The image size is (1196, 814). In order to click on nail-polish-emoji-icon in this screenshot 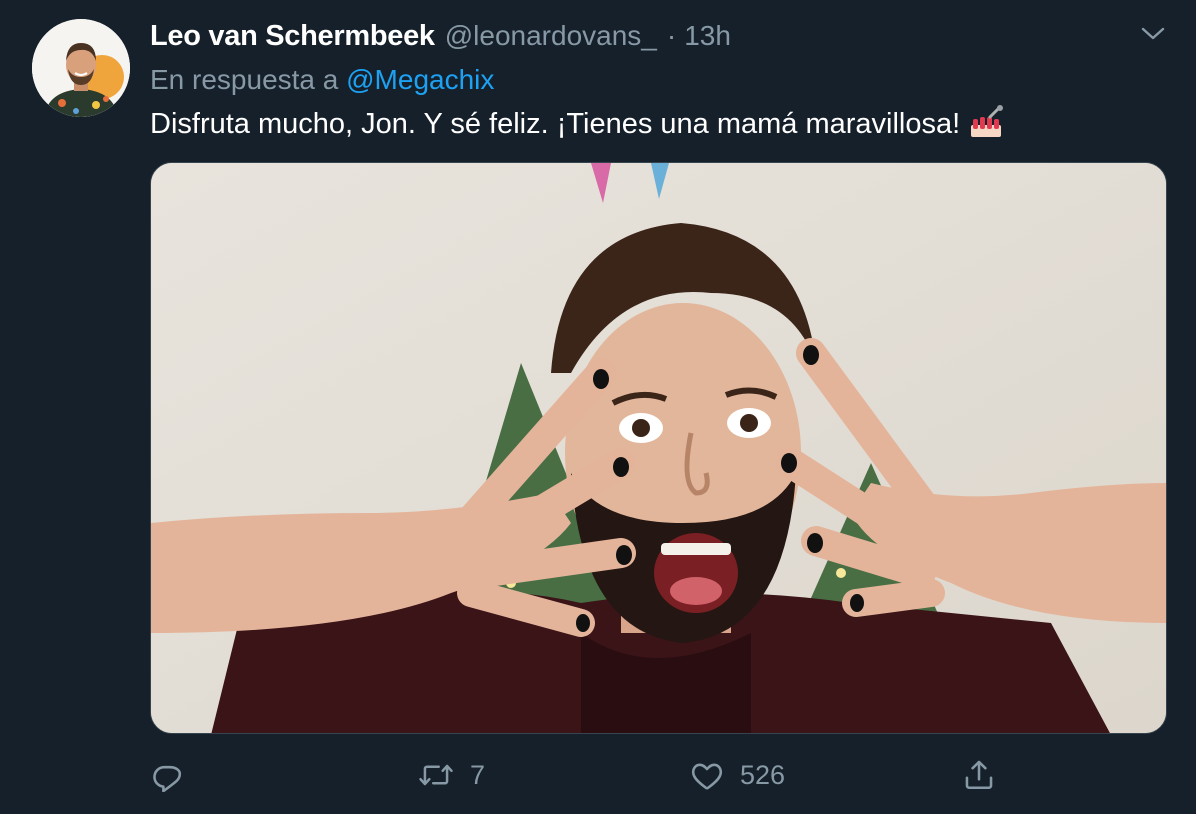, I will do `click(986, 122)`.